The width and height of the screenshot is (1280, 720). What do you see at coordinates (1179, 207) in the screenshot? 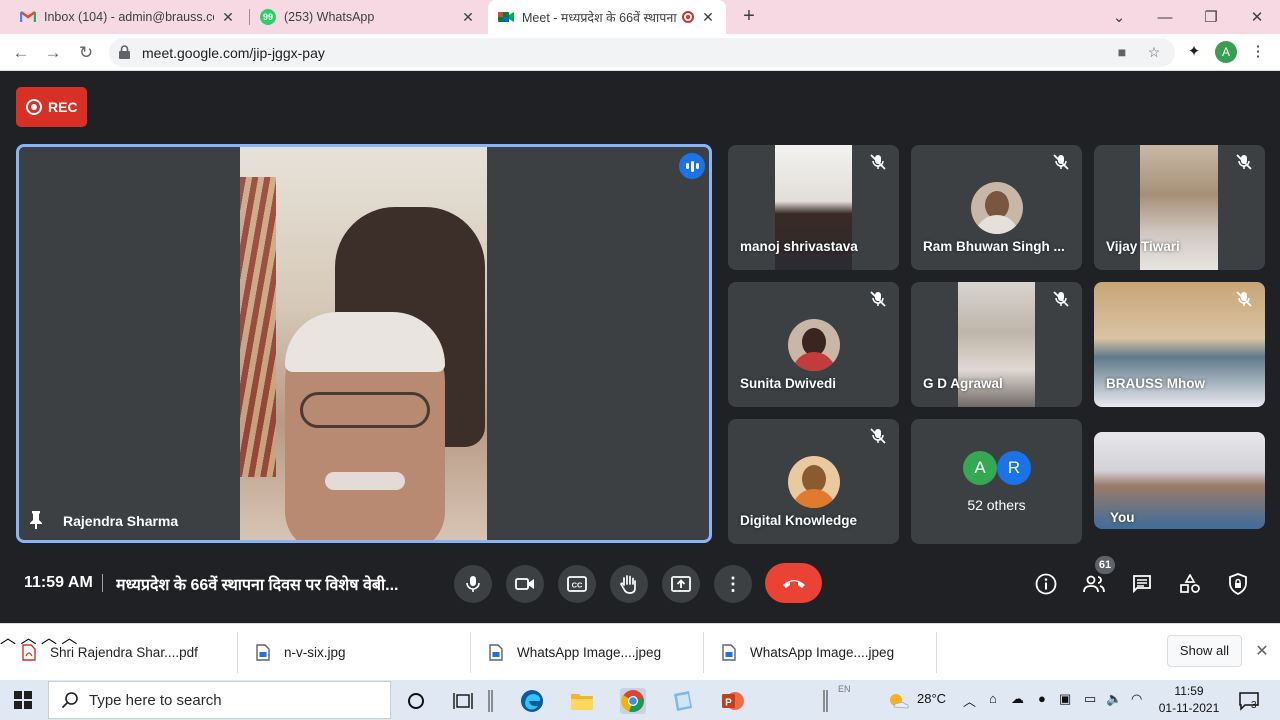
I see `participant-tile: Vijay Tiwari` at bounding box center [1179, 207].